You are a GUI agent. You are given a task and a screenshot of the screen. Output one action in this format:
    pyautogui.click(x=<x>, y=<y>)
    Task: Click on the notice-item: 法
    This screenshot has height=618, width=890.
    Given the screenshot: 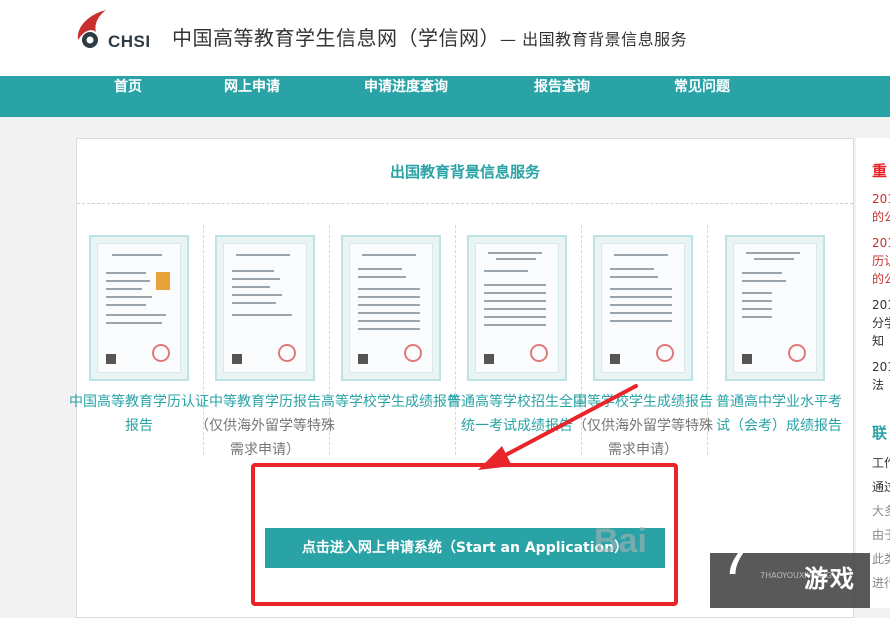 What is the action you would take?
    pyautogui.click(x=878, y=385)
    